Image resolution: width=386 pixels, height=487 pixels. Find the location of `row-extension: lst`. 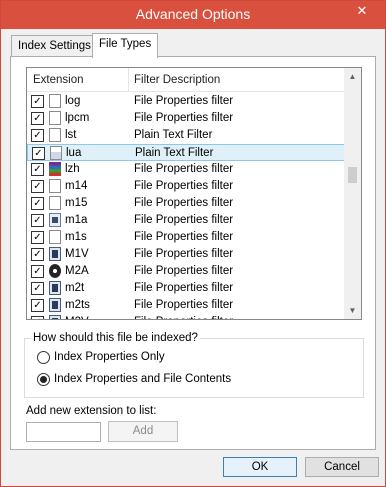

row-extension: lst is located at coordinates (71, 135).